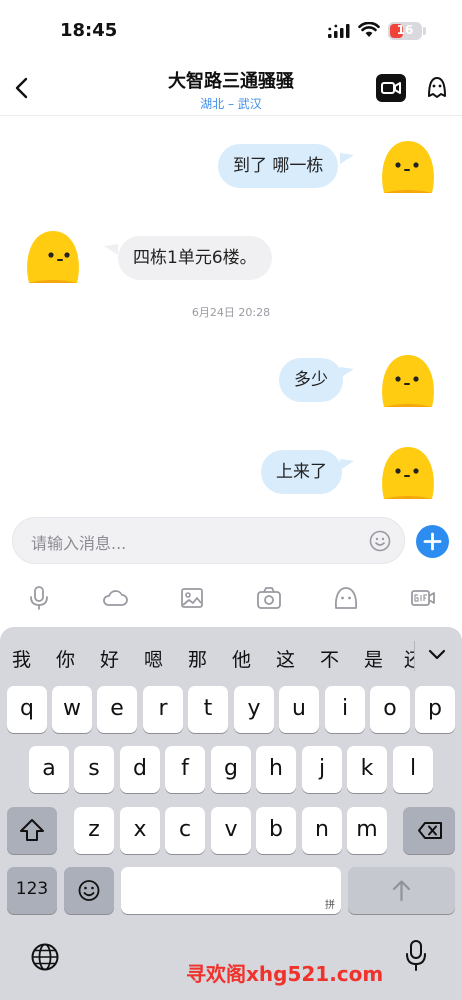 Image resolution: width=462 pixels, height=1000 pixels. Describe the element at coordinates (423, 598) in the screenshot. I see `gif-icon` at that location.